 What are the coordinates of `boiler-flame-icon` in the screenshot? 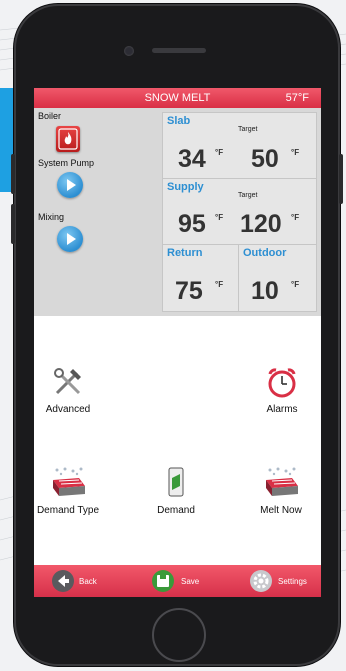 It's located at (68, 139).